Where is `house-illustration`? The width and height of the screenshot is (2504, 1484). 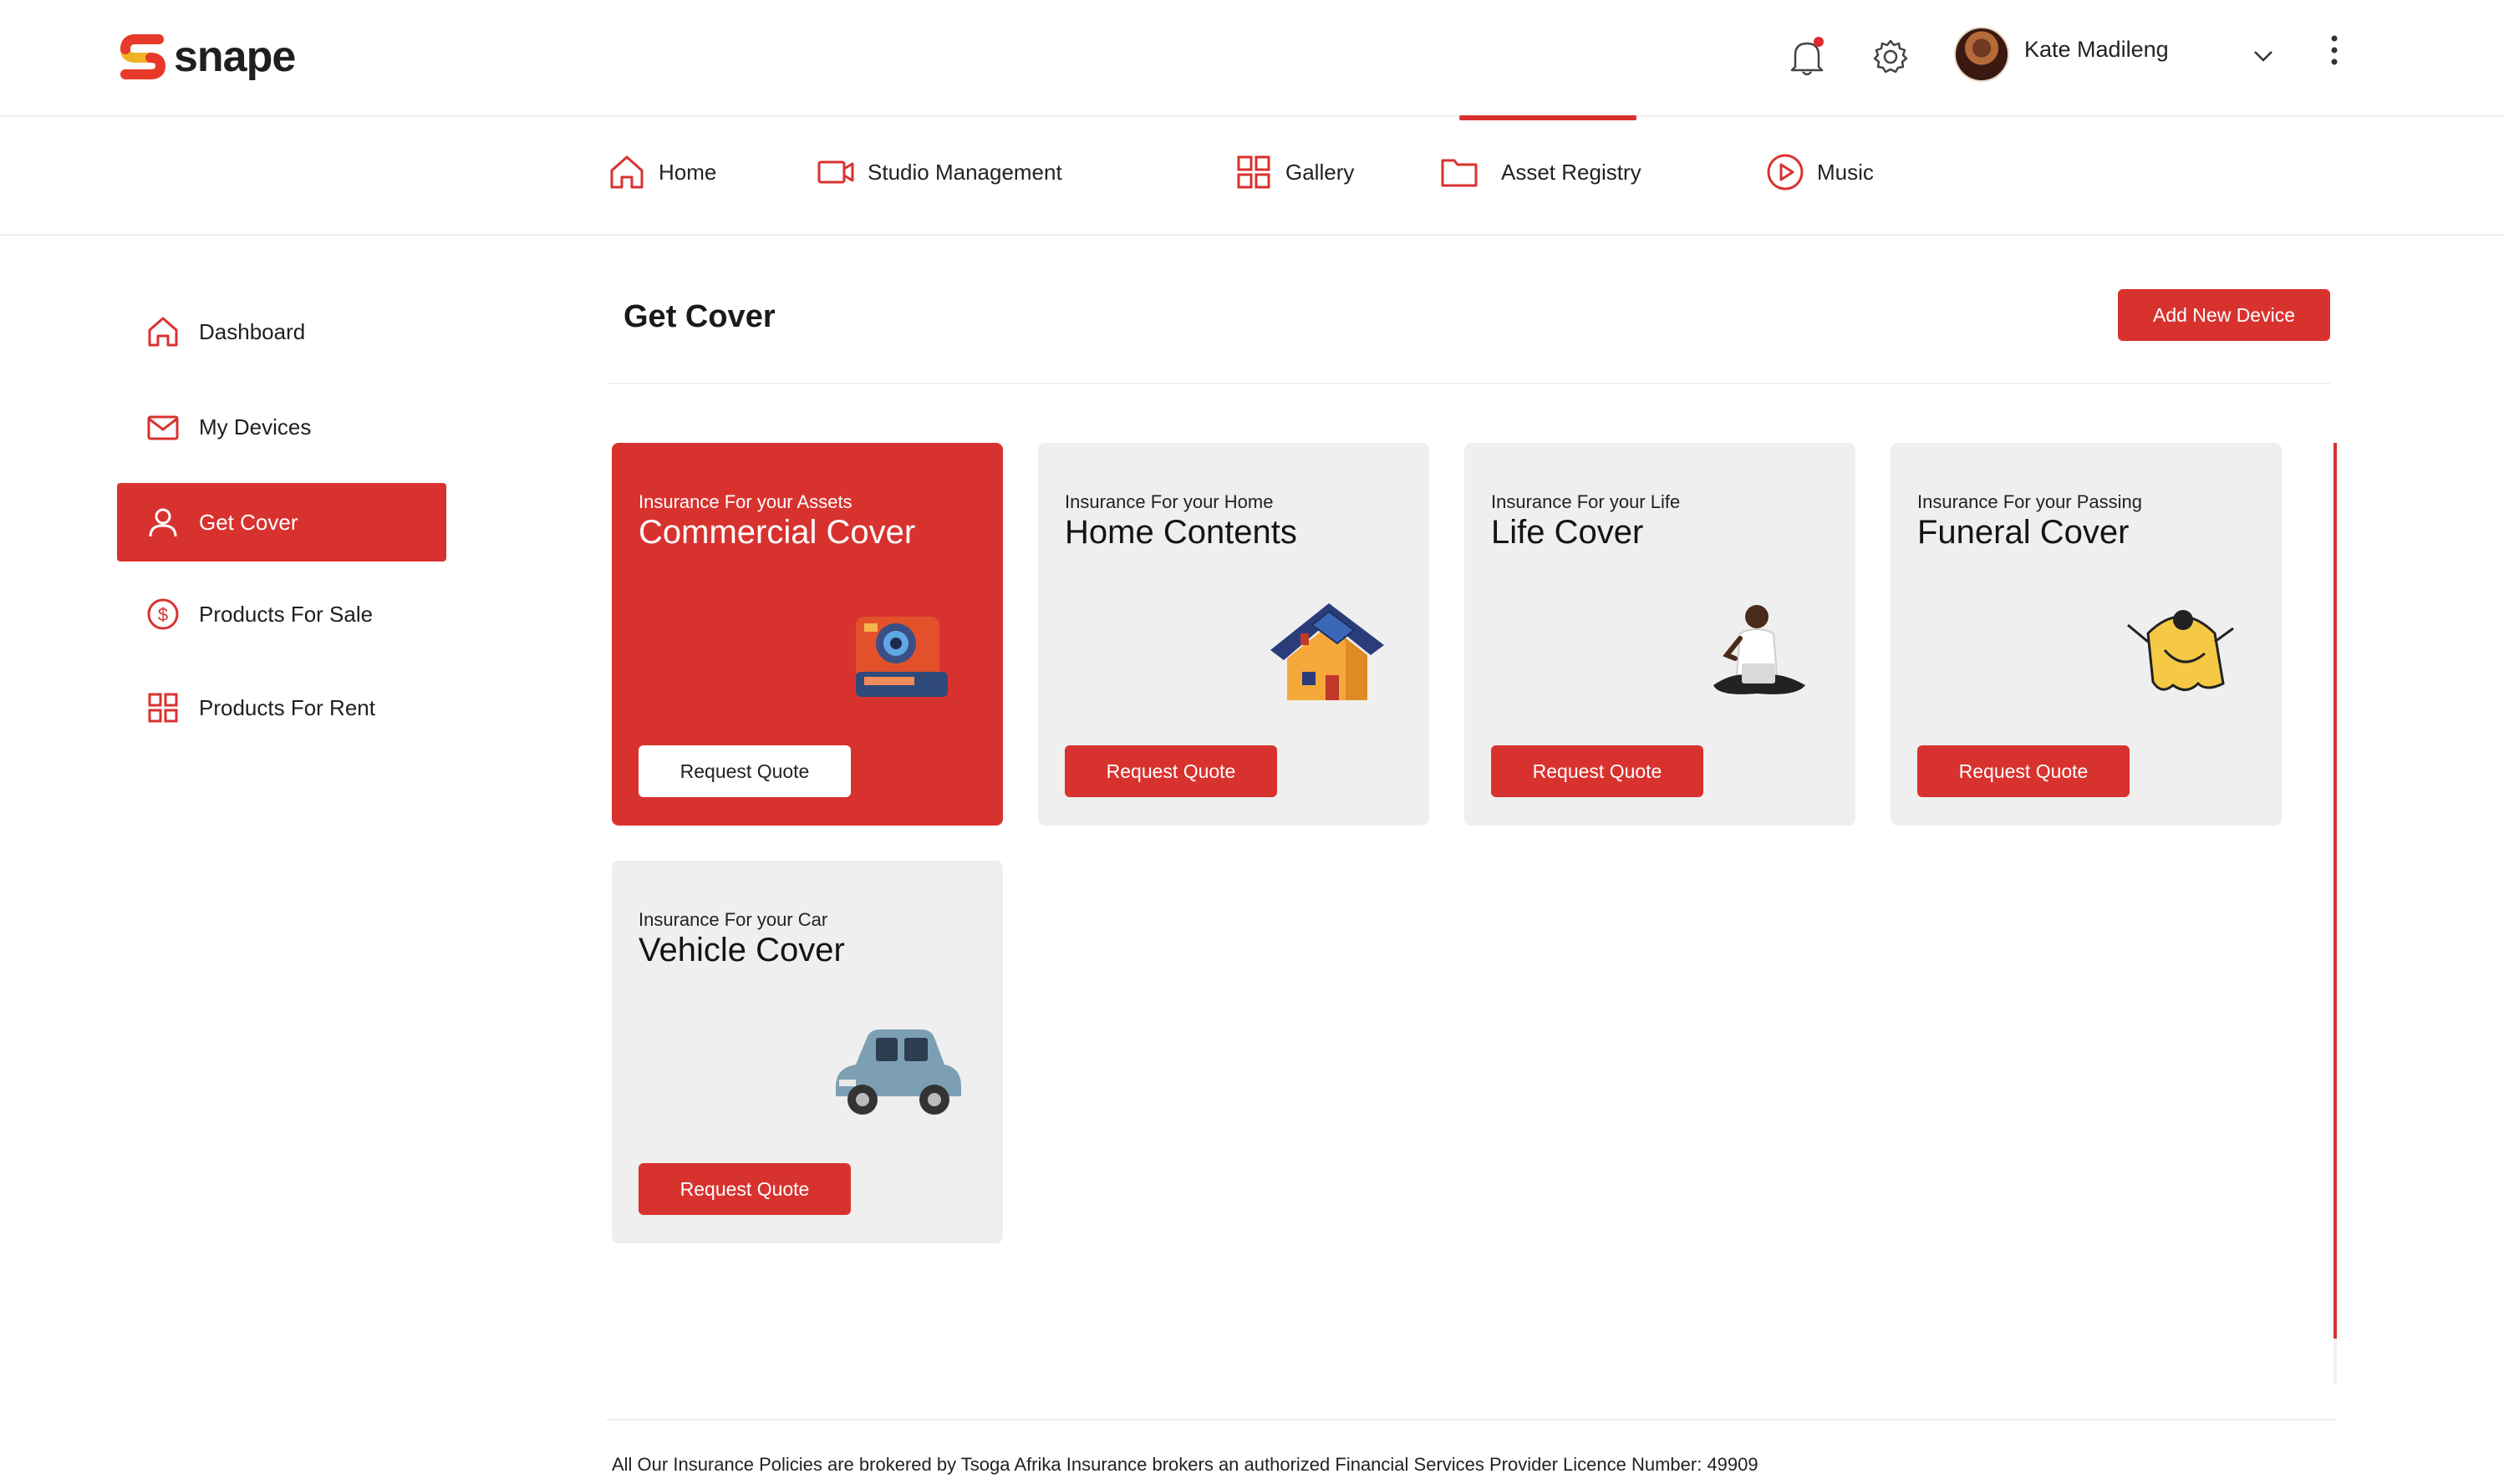
house-illustration is located at coordinates (1327, 651).